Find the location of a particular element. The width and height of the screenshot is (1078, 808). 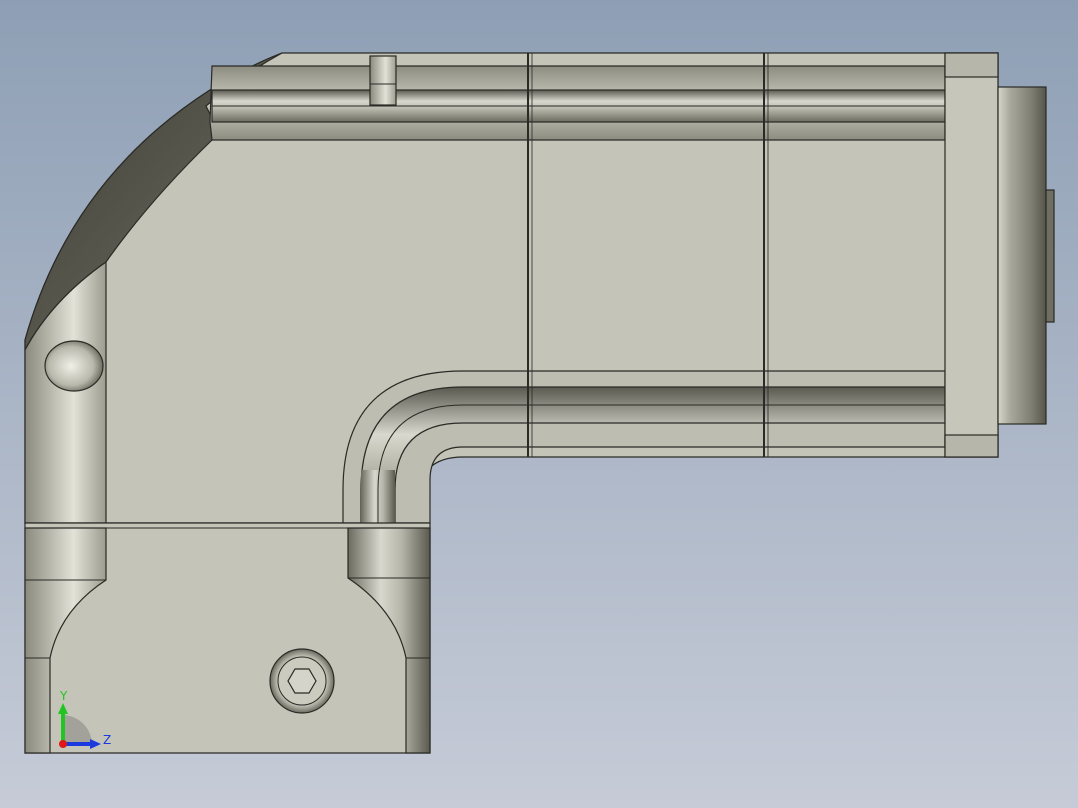

triad-origin is located at coordinates (63, 744).